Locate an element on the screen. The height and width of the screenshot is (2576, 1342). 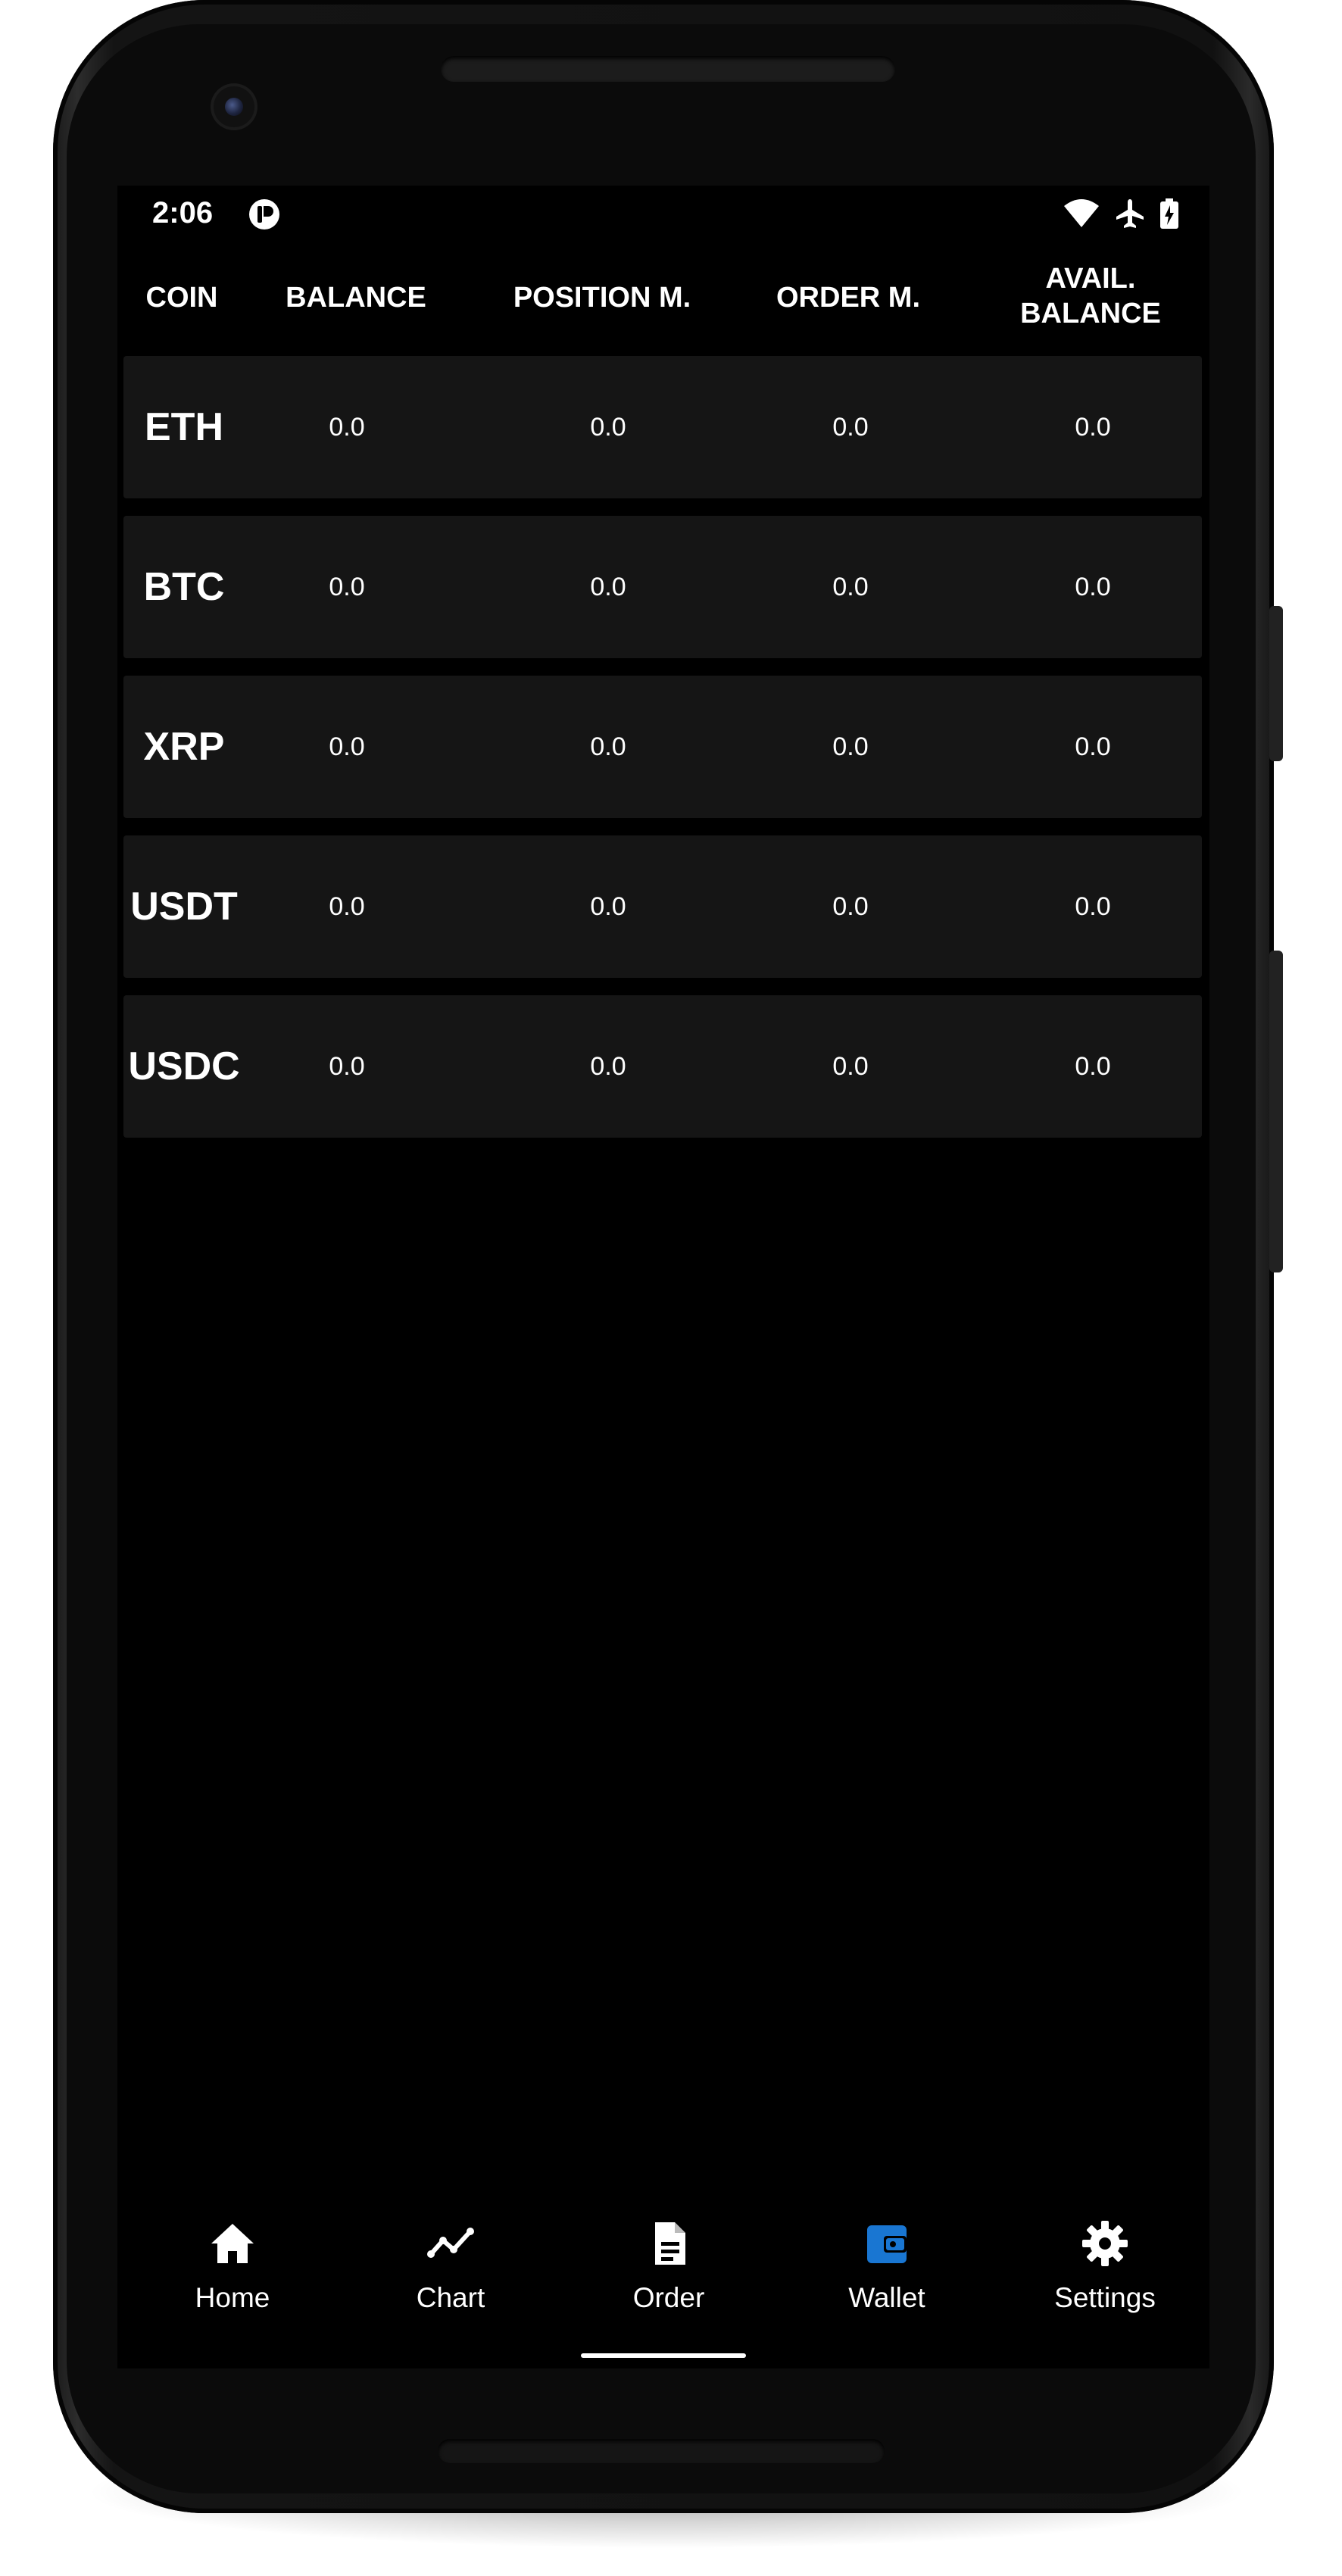
table-row: BTC 0.0 0.0 0.0 0.0 is located at coordinates (662, 587).